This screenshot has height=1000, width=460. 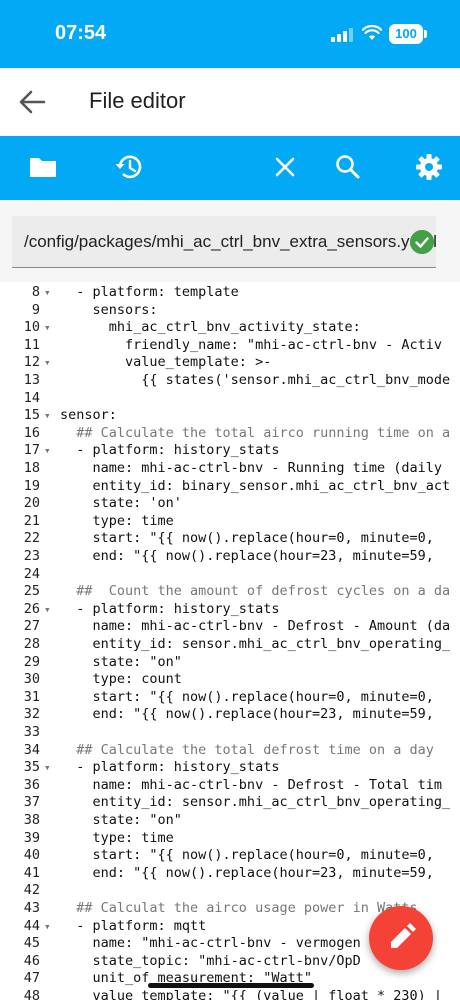 What do you see at coordinates (230, 399) in the screenshot?
I see `code-line: 14` at bounding box center [230, 399].